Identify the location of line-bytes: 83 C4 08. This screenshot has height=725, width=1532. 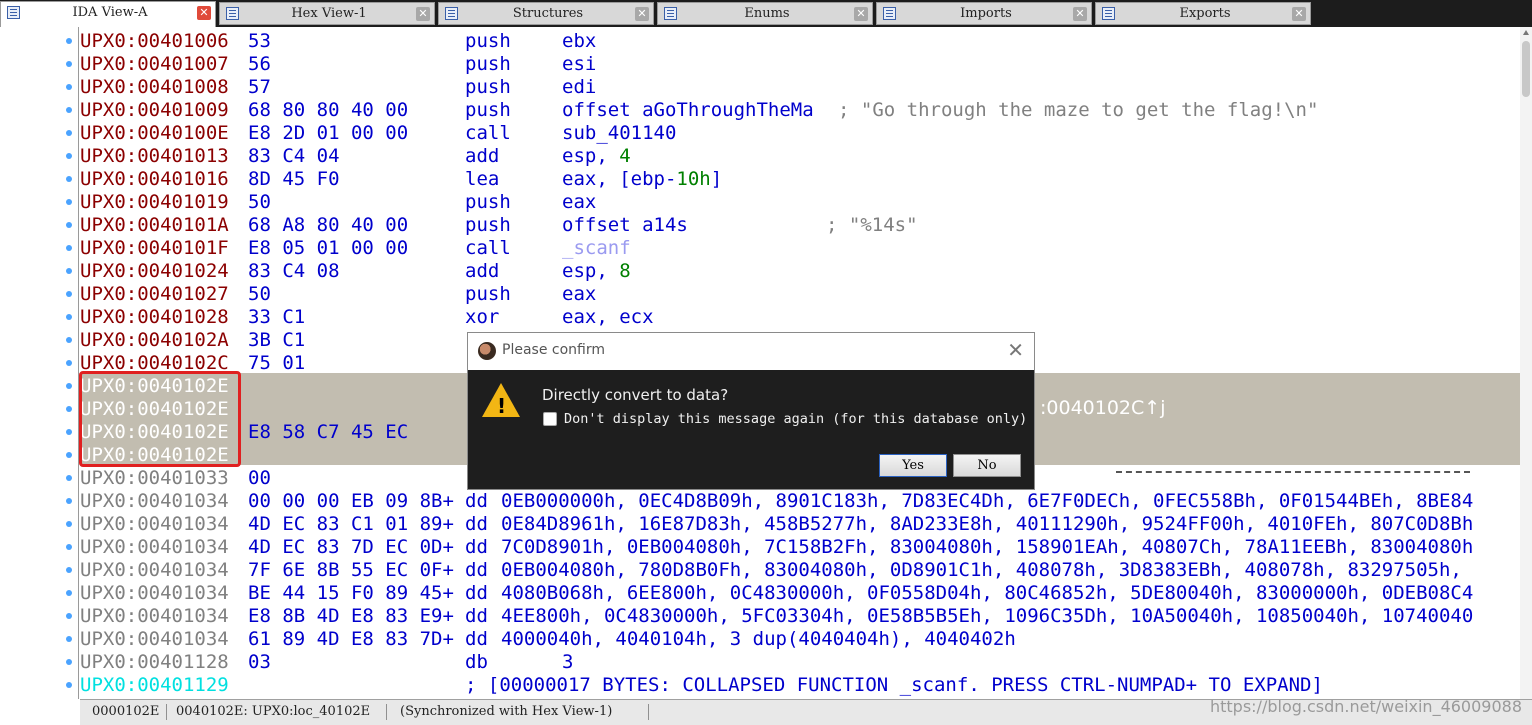
(294, 271).